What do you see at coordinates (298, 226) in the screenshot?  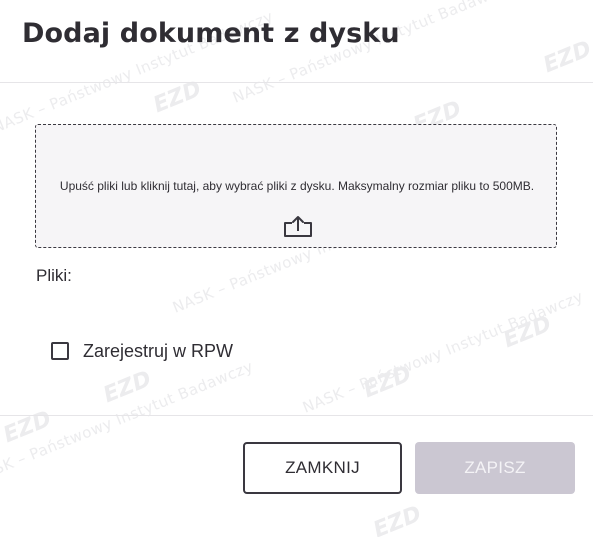 I see `upload-icon` at bounding box center [298, 226].